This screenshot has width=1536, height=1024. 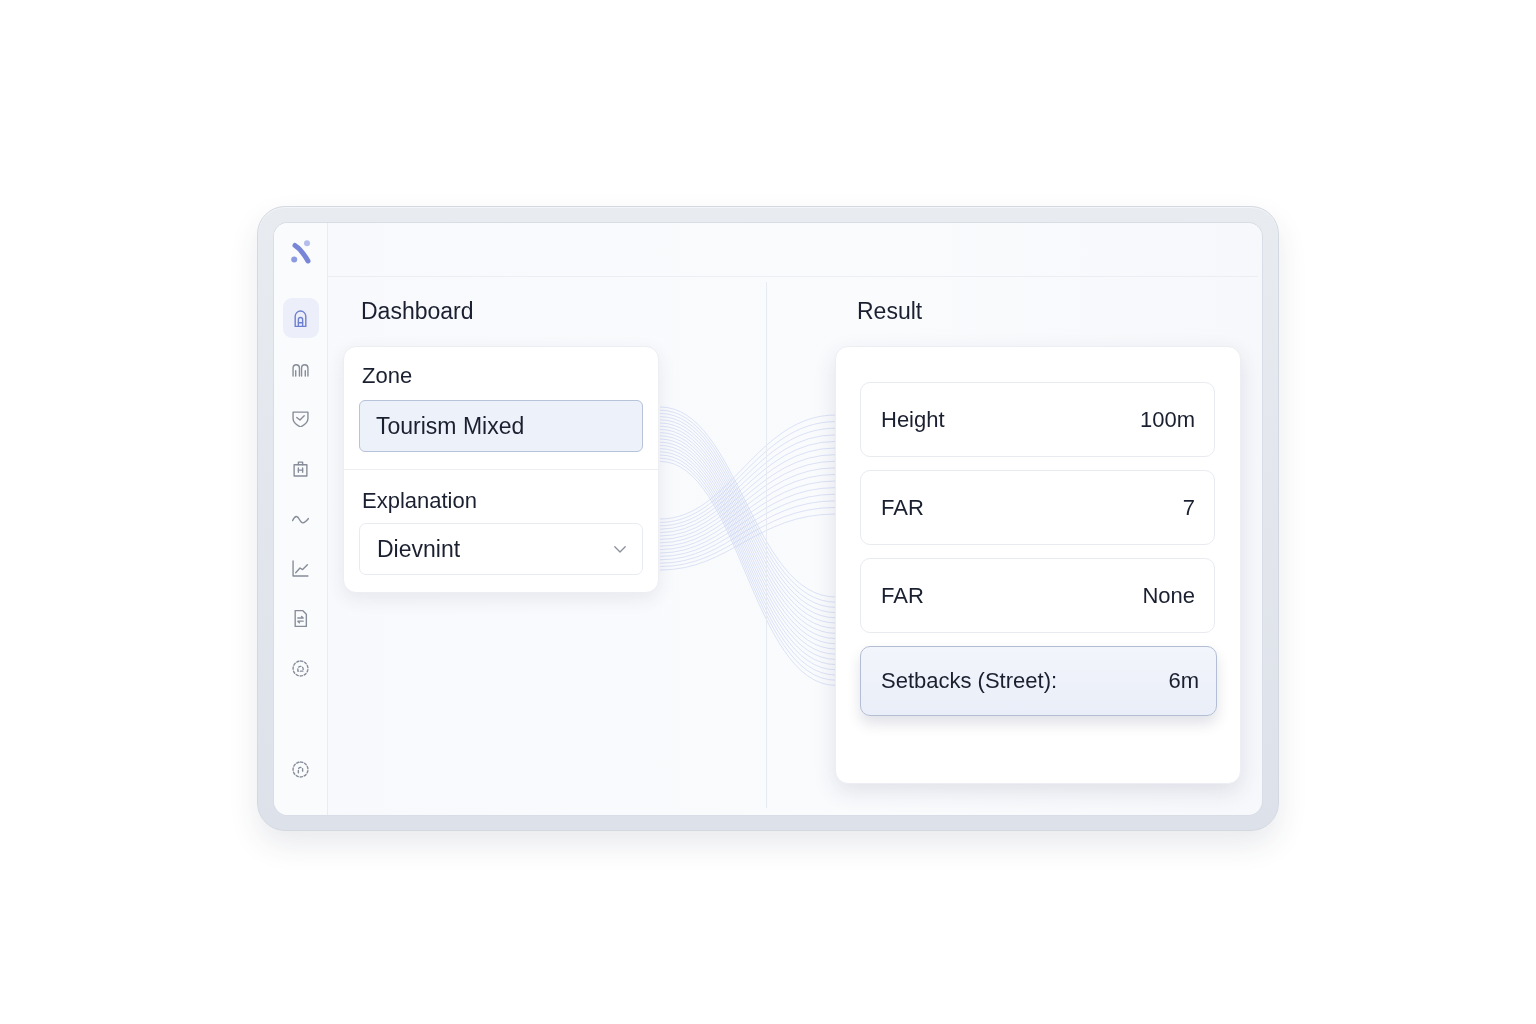 What do you see at coordinates (419, 501) in the screenshot?
I see `field-label: Explanation` at bounding box center [419, 501].